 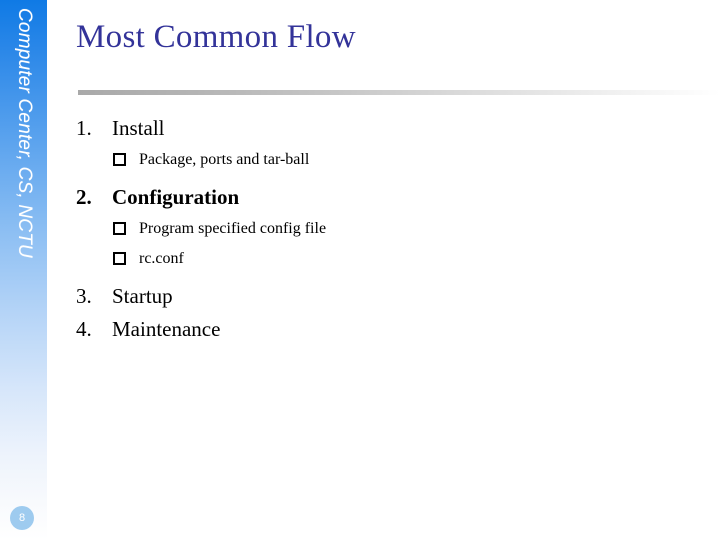 What do you see at coordinates (399, 92) in the screenshot?
I see `title-divider-rule` at bounding box center [399, 92].